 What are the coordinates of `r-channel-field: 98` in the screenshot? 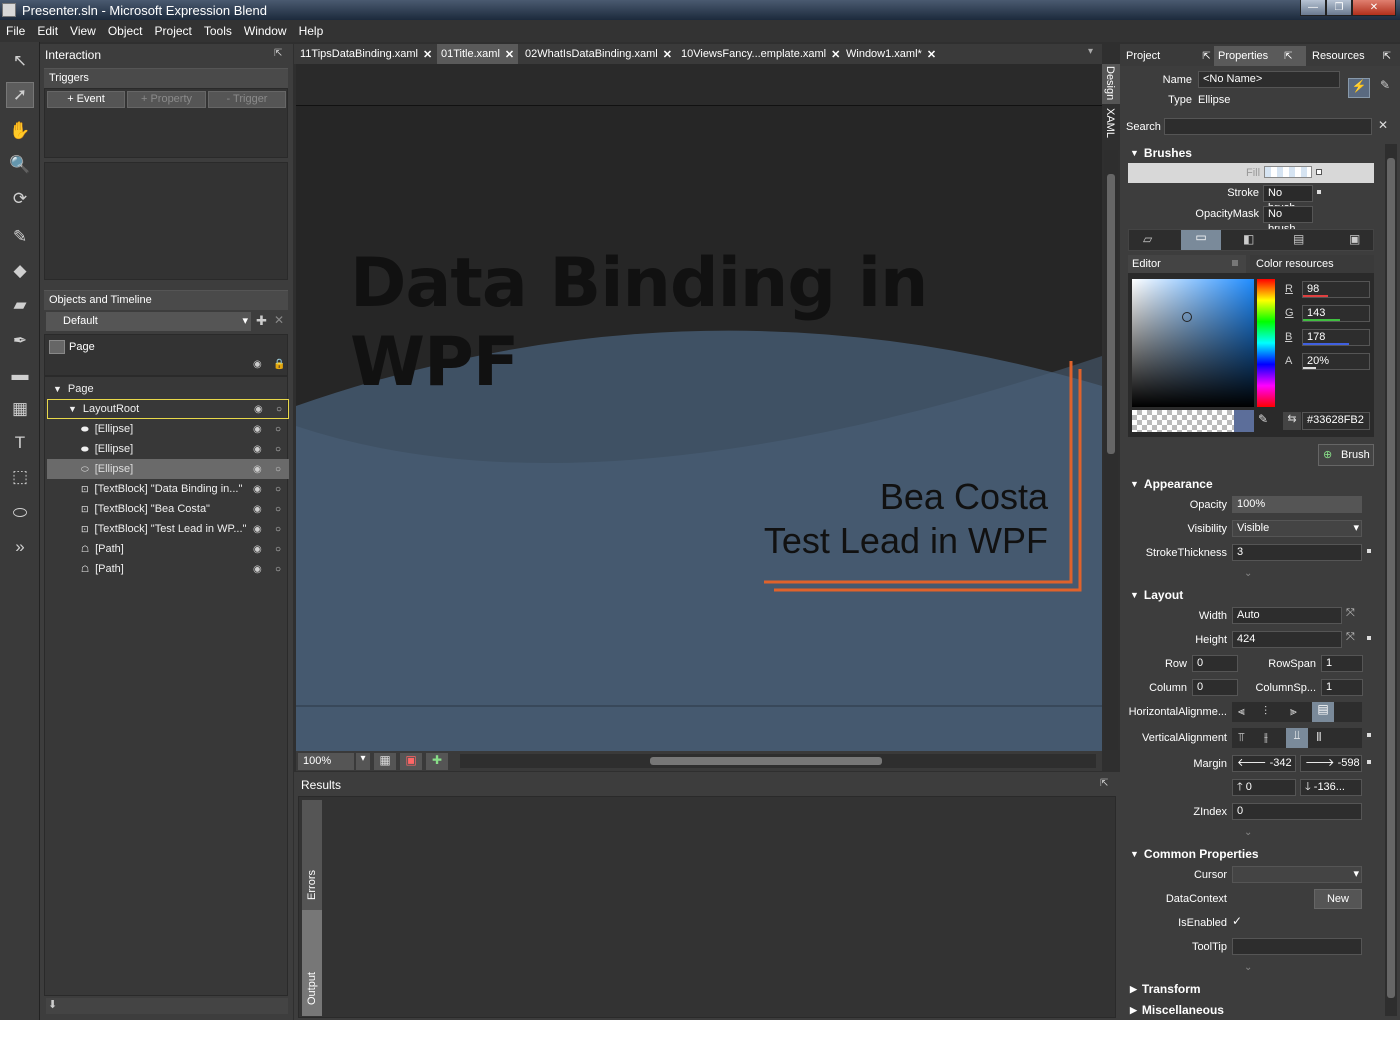 It's located at (1336, 289).